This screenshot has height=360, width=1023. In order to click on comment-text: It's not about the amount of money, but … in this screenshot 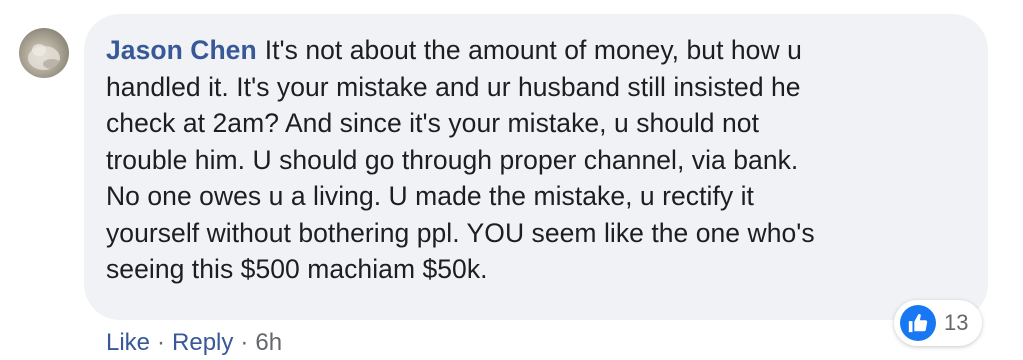, I will do `click(533, 50)`.